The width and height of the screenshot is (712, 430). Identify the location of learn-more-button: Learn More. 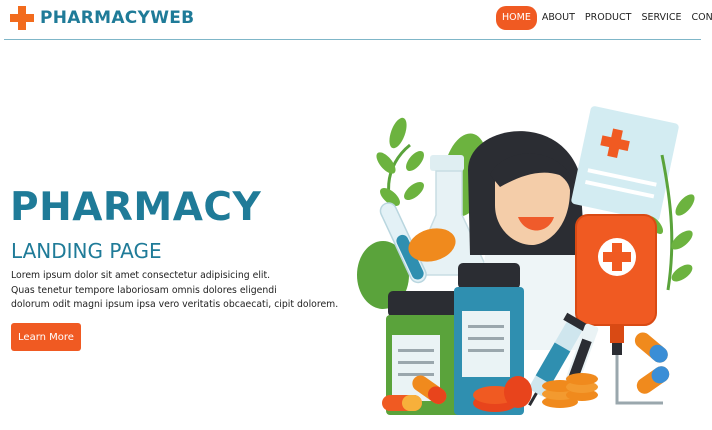
(46, 337).